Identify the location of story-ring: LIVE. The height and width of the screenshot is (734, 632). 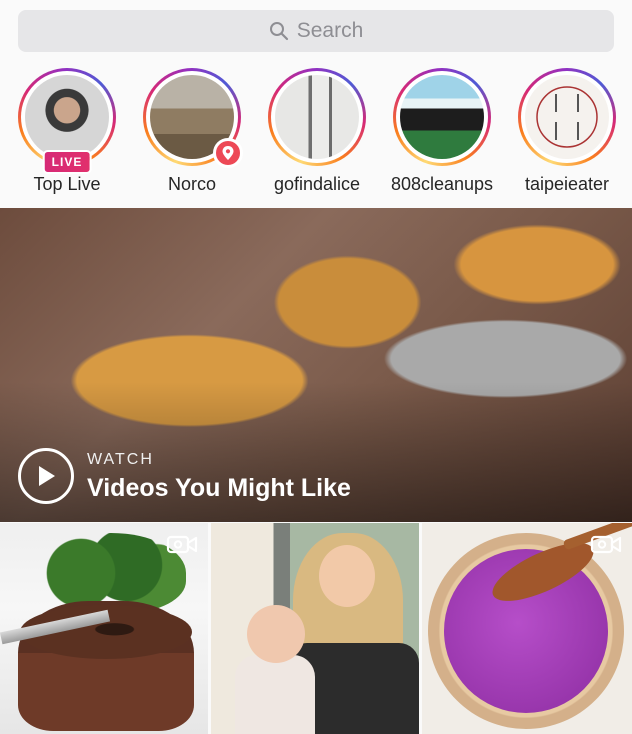
(67, 121).